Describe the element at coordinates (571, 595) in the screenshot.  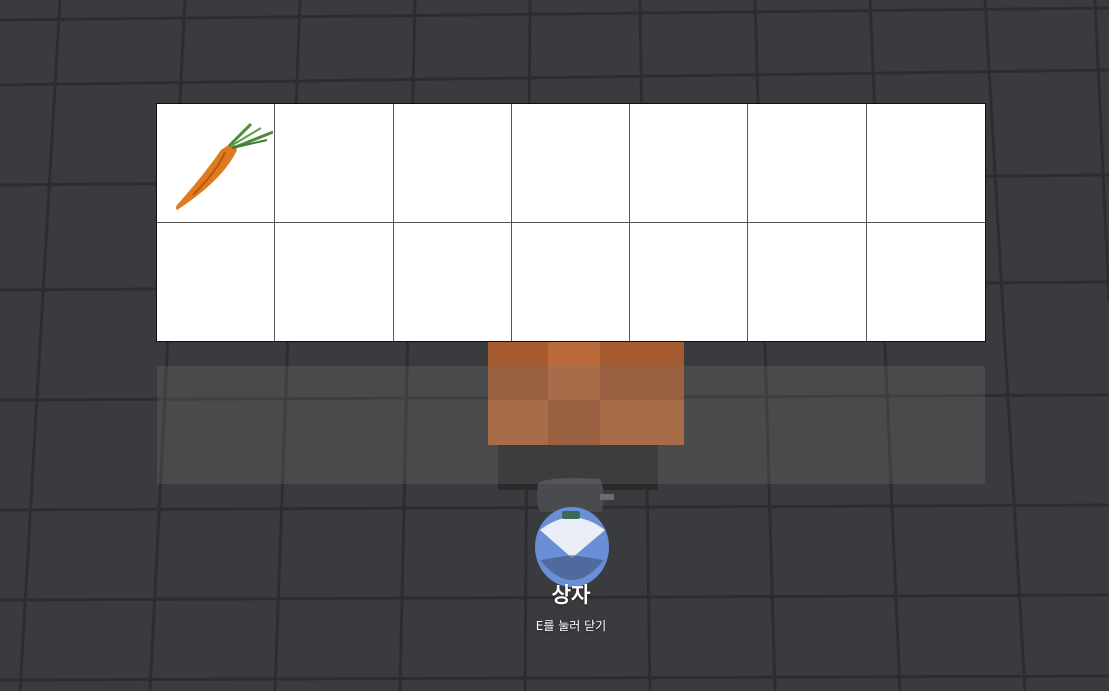
I see `prompt-title: 상자` at that location.